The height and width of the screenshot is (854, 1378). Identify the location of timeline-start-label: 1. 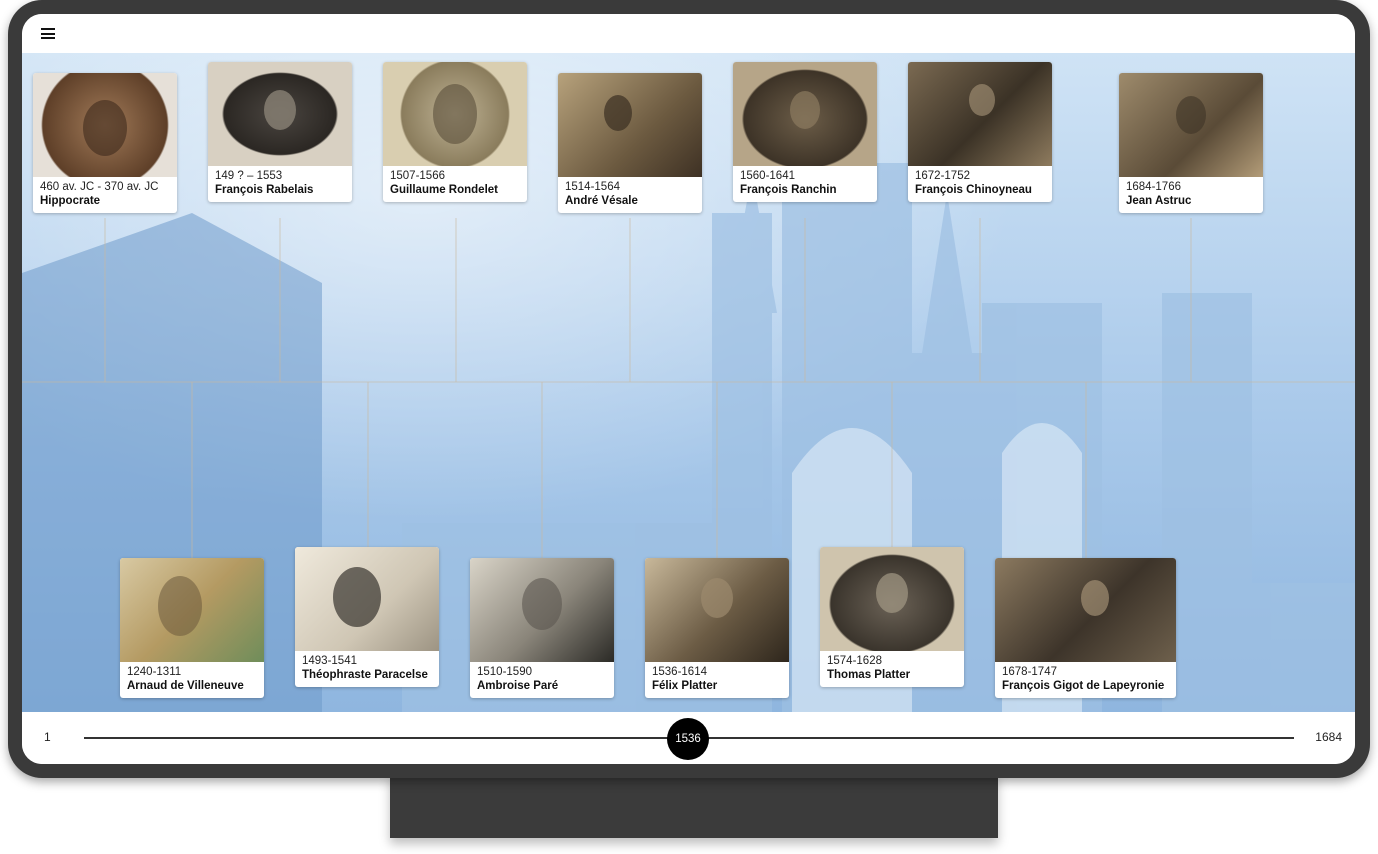
(47, 737).